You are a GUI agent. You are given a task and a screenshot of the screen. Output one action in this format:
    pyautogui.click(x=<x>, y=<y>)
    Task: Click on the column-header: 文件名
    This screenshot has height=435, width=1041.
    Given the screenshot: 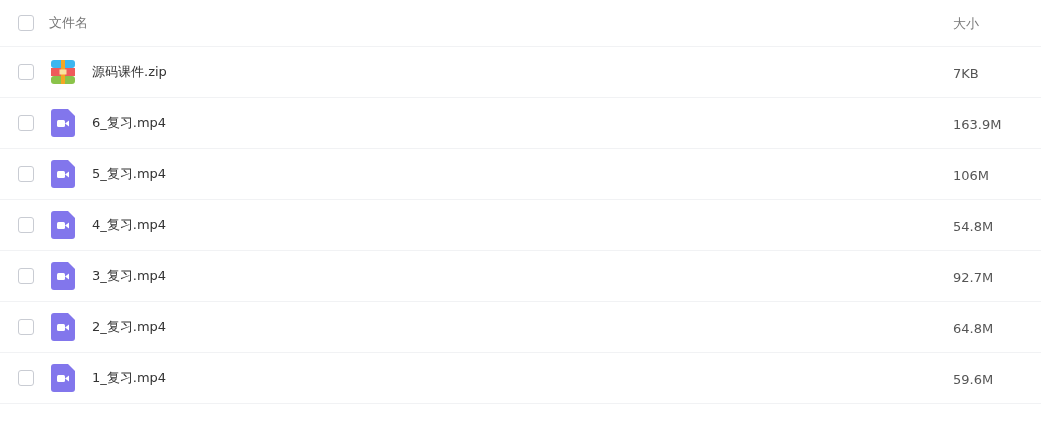 What is the action you would take?
    pyautogui.click(x=68, y=23)
    